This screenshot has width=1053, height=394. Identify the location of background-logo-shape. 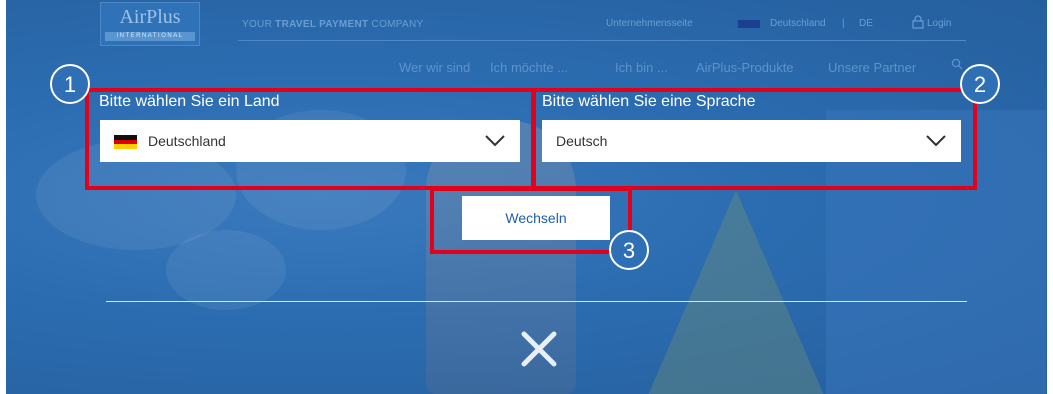
(736, 292).